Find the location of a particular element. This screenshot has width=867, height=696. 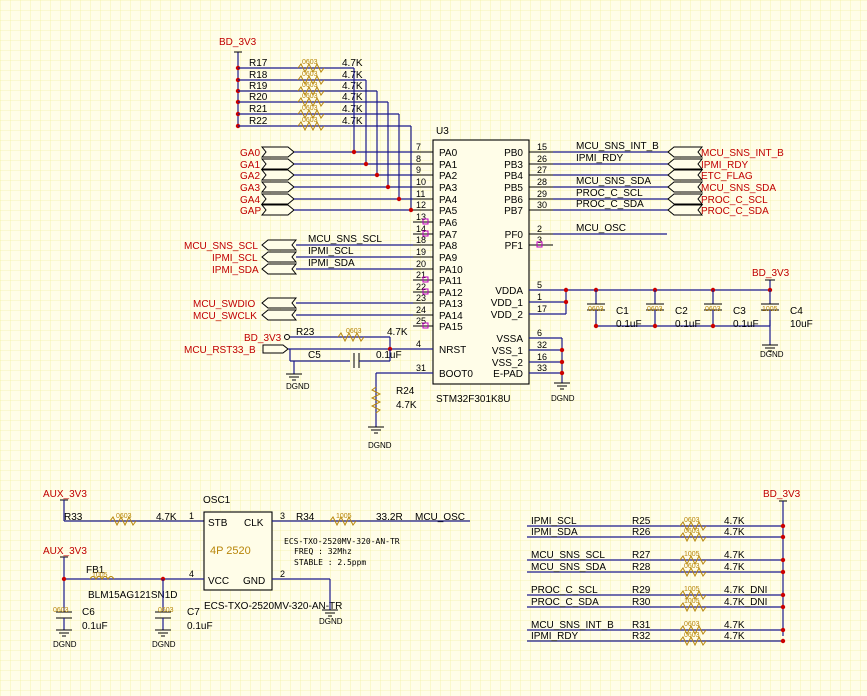

r23-pkg: 0603 is located at coordinates (354, 331).